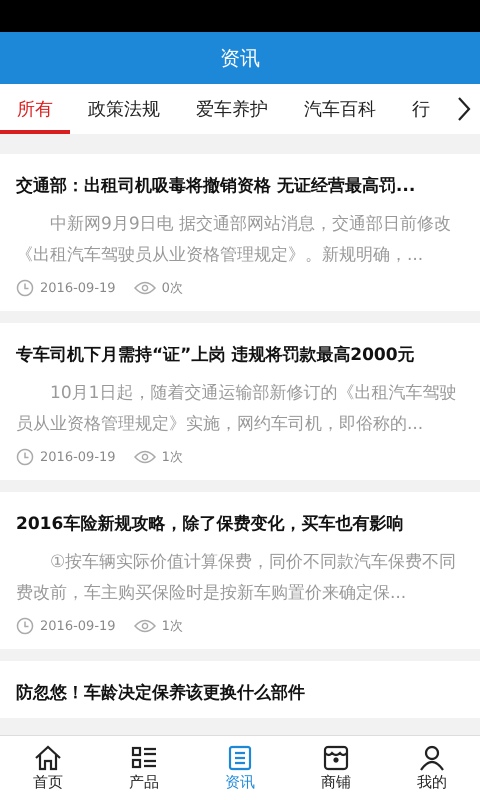  What do you see at coordinates (421, 111) in the screenshot?
I see `category-tab: 行` at bounding box center [421, 111].